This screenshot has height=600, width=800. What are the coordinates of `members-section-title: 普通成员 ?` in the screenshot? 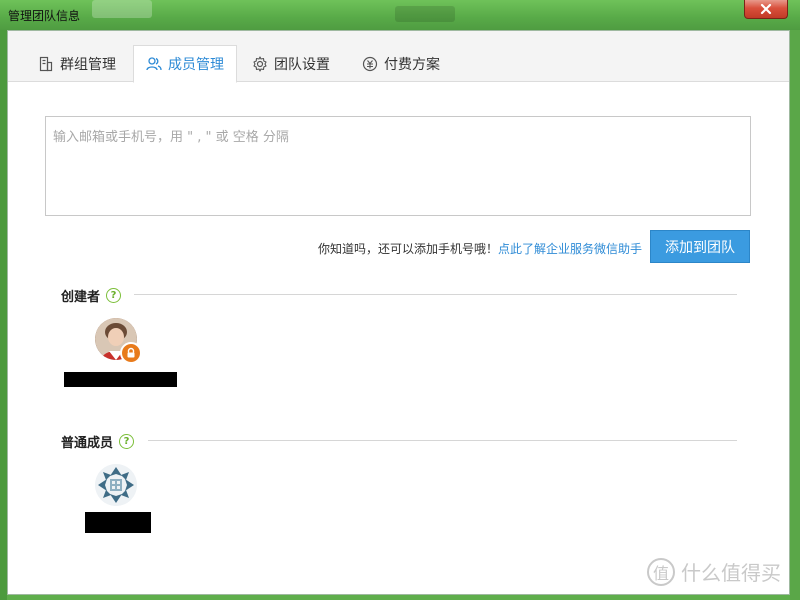 It's located at (98, 441).